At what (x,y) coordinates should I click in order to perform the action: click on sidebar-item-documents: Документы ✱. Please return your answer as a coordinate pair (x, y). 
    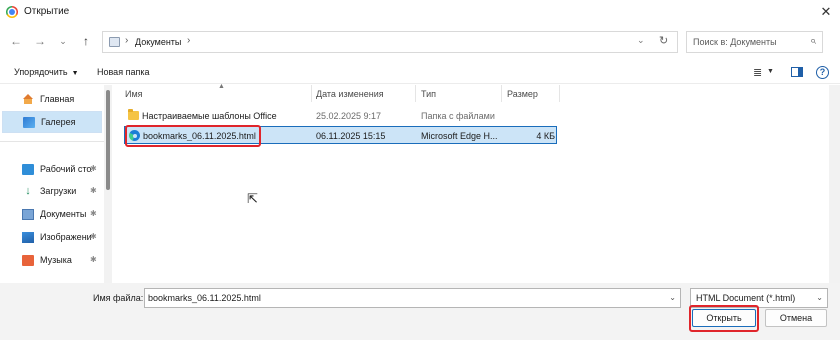
    Looking at the image, I should click on (52, 215).